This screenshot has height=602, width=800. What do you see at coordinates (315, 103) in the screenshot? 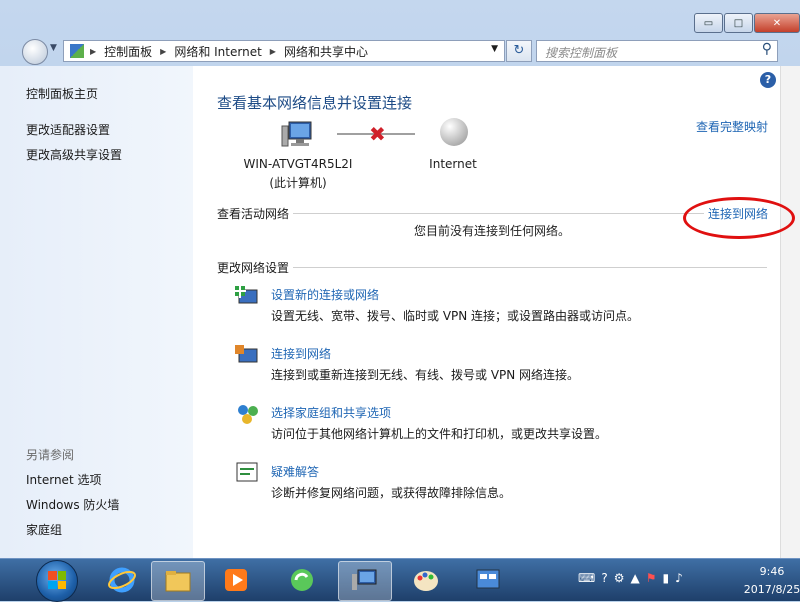
I see `page-title: 查看基本网络信息并设置连接` at bounding box center [315, 103].